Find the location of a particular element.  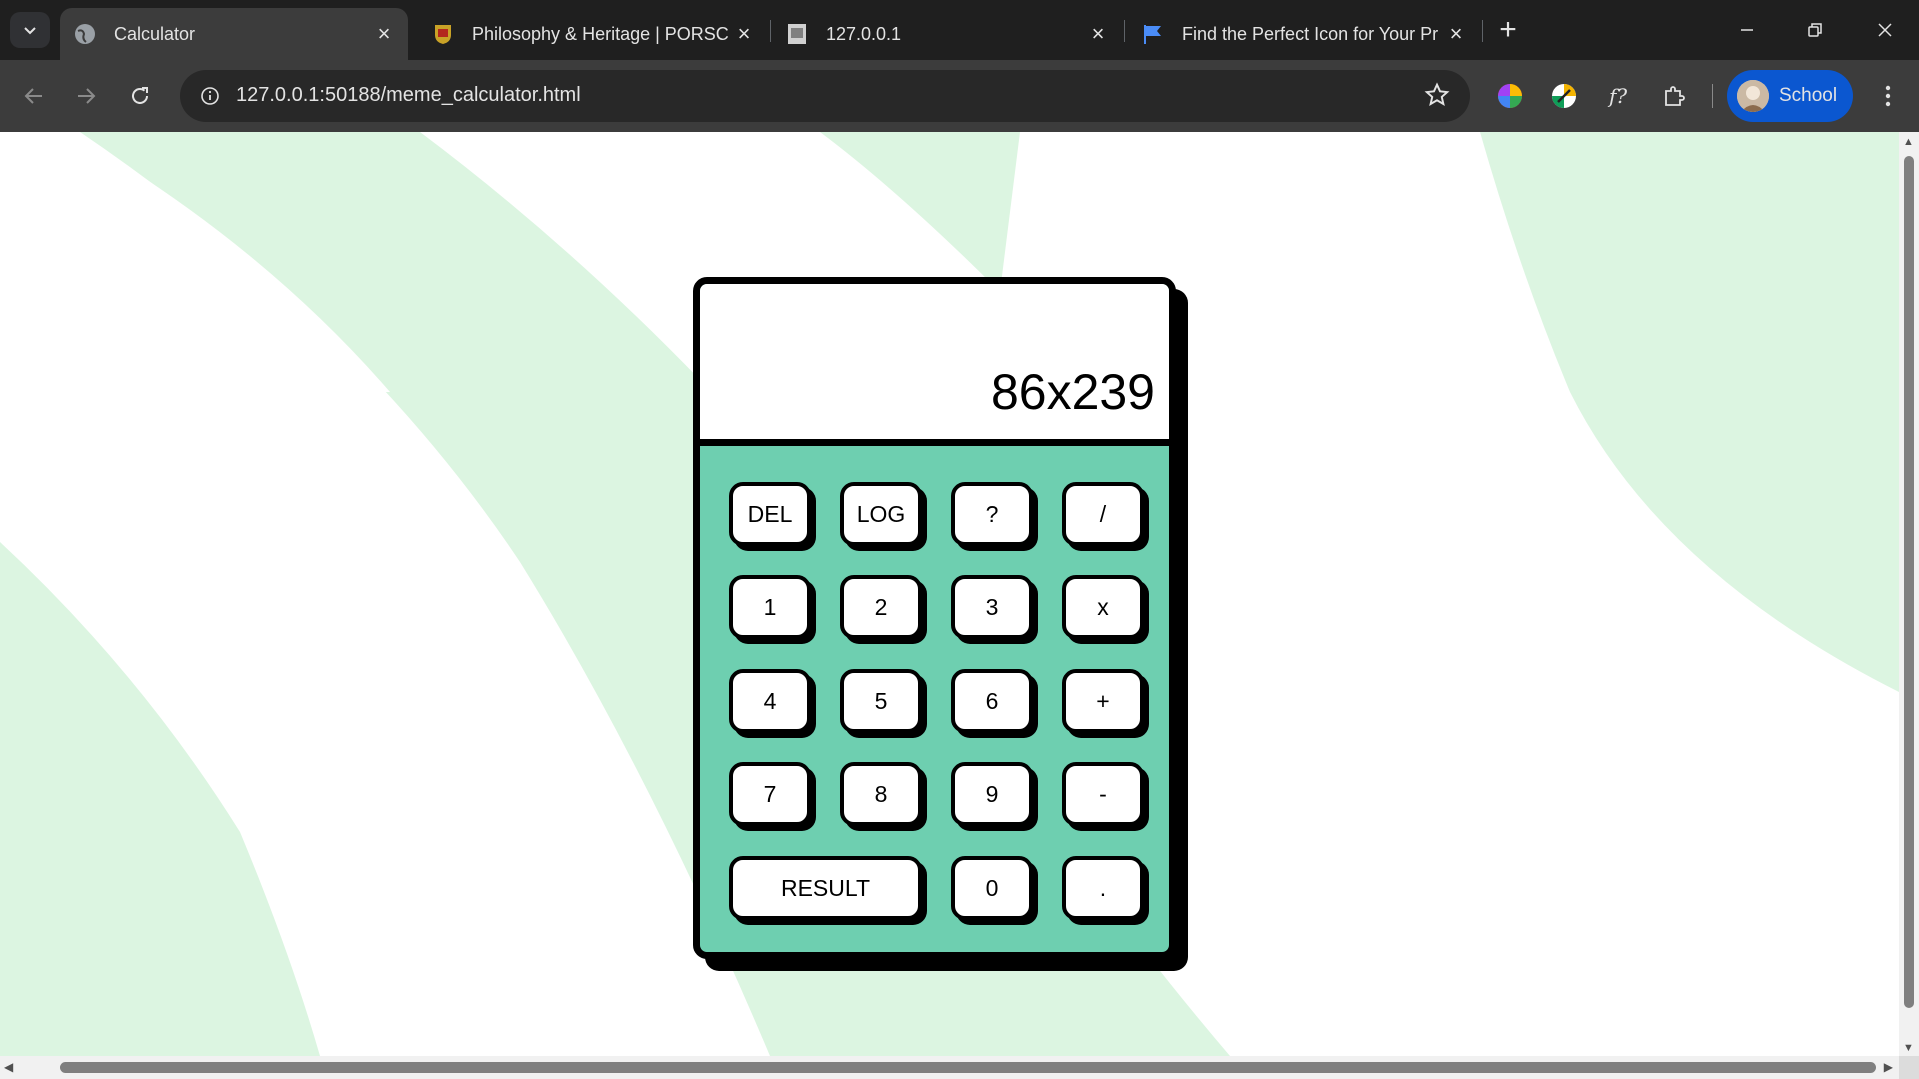

scrollbar-corner is located at coordinates (1909, 1067).